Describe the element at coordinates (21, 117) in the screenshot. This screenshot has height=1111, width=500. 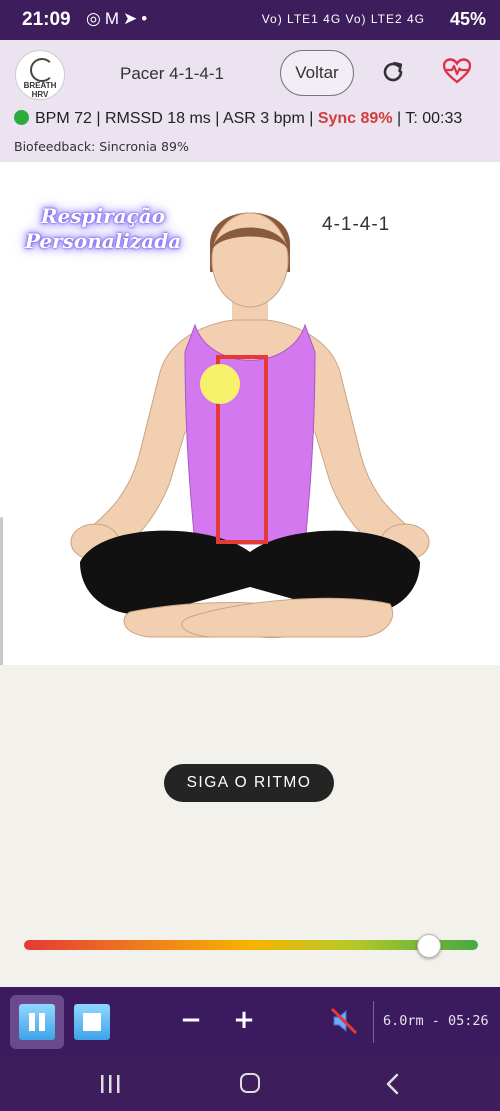
I see `connection-status-icon` at that location.